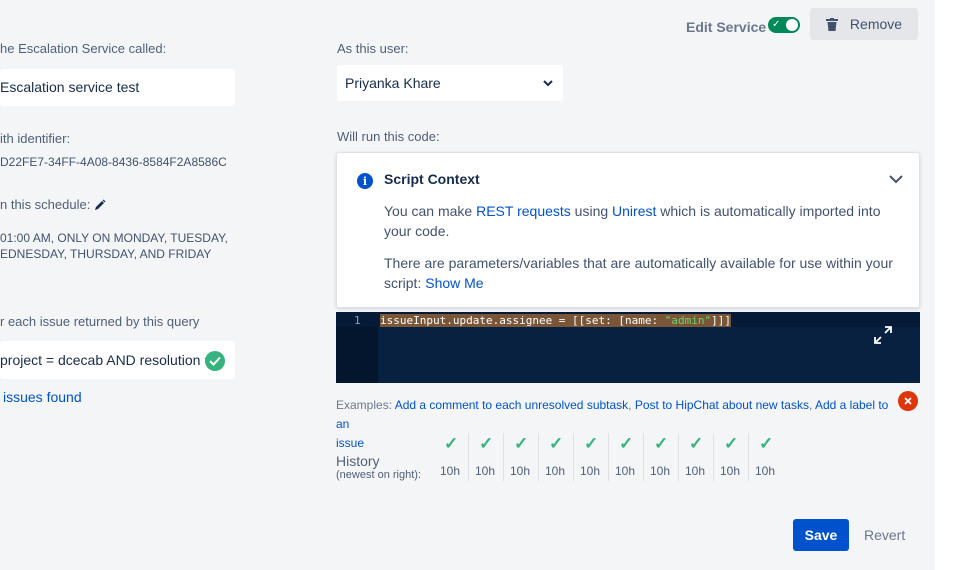 The height and width of the screenshot is (570, 955). I want to click on show-me-link: Show Me, so click(454, 283).